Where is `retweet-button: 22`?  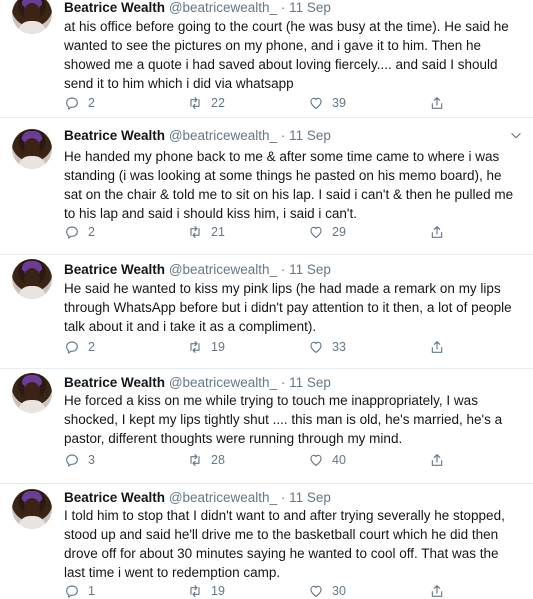 retweet-button: 22 is located at coordinates (206, 103).